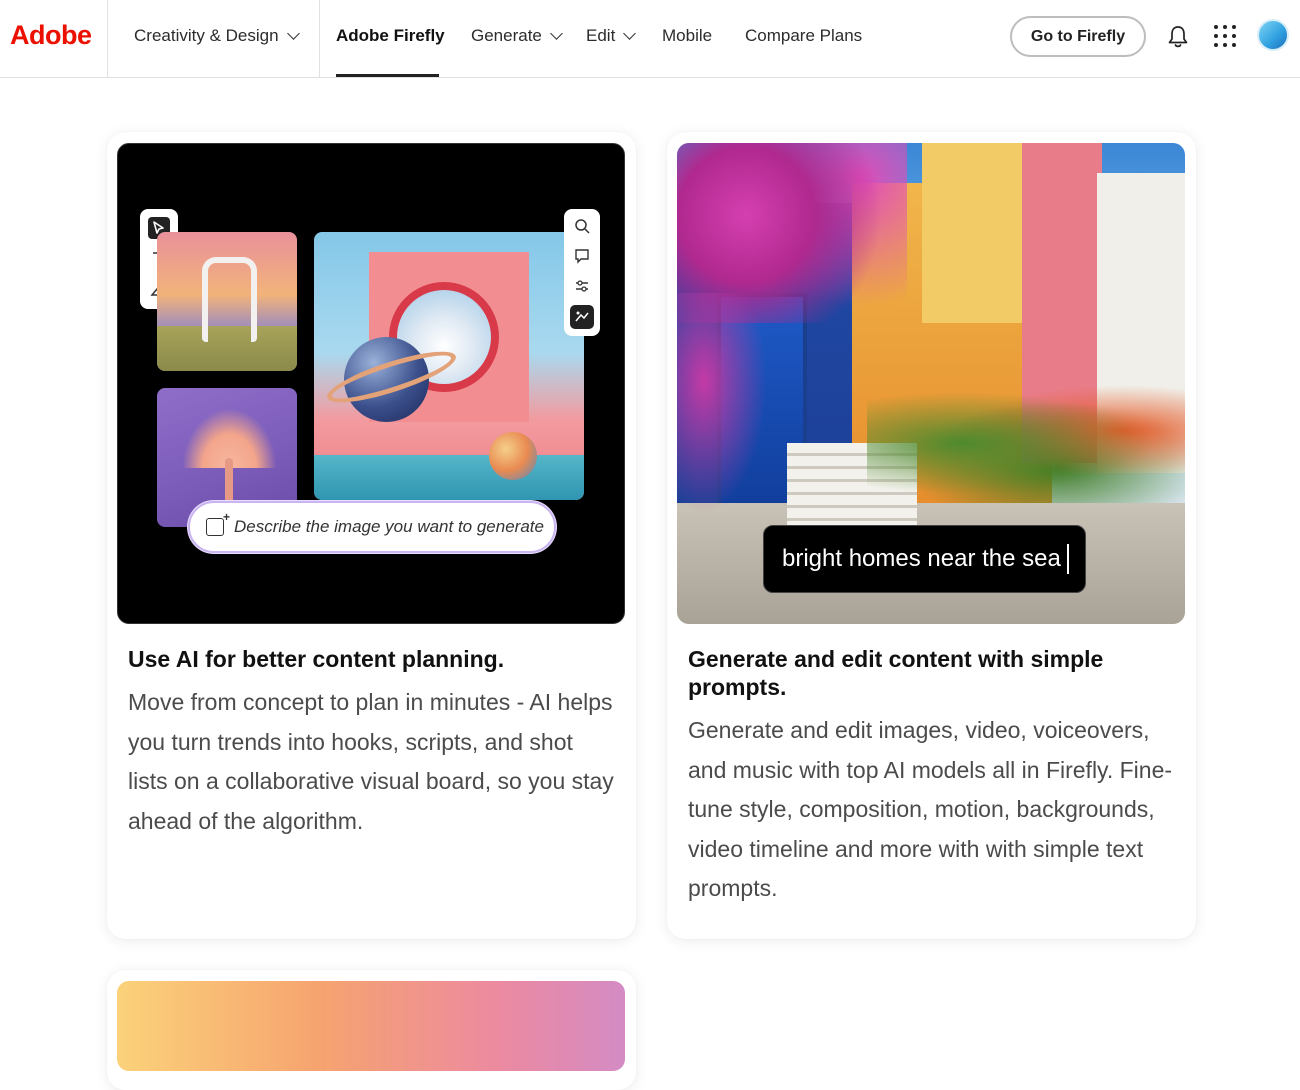 This screenshot has width=1300, height=1090. I want to click on feature-card-next, so click(371, 1030).